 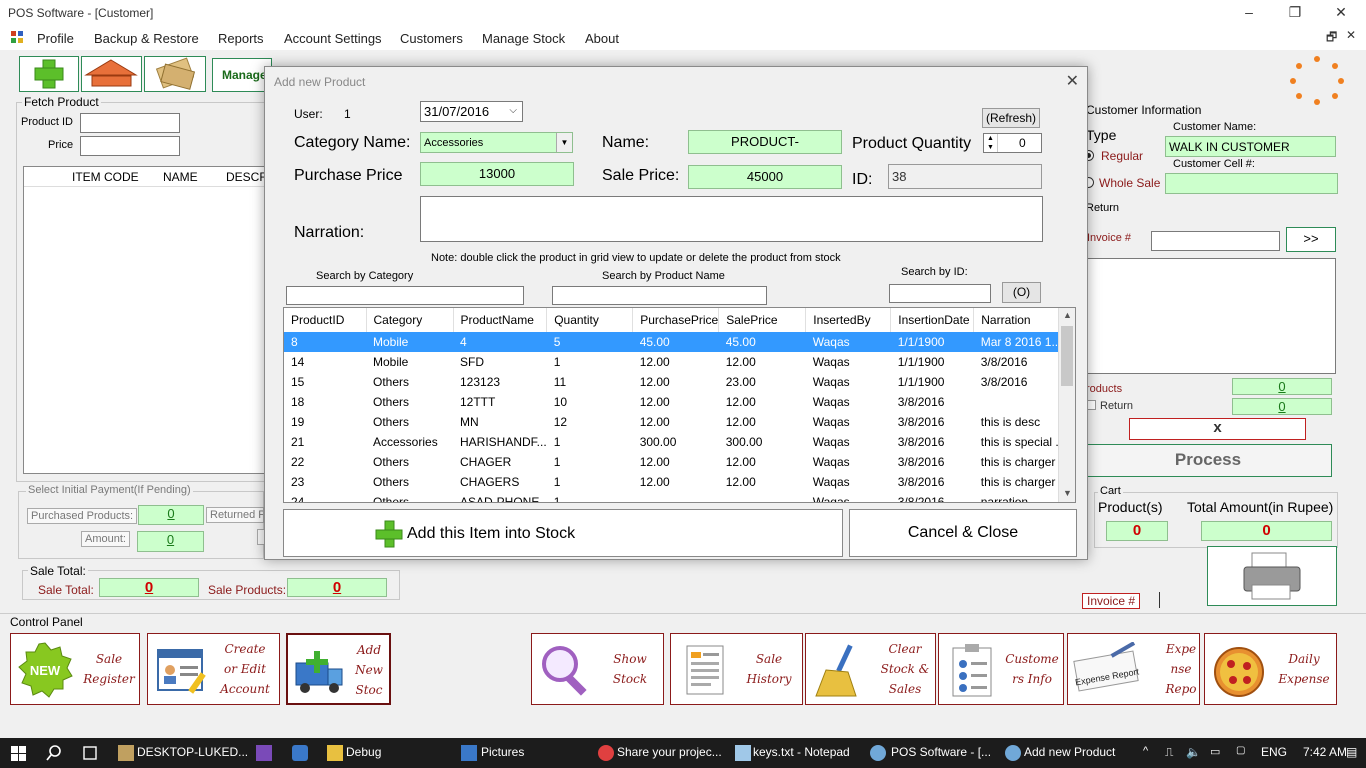 I want to click on search-icon, so click(x=54, y=753).